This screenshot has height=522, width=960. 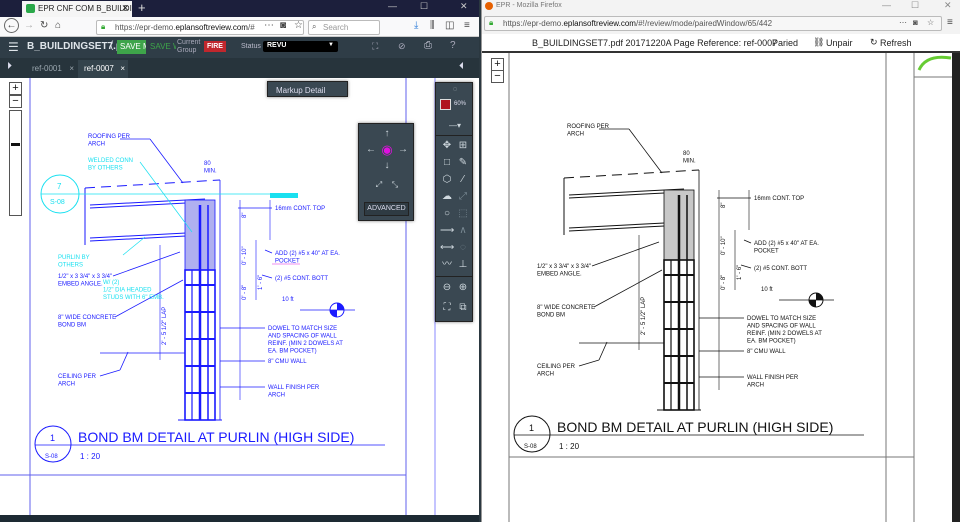 What do you see at coordinates (447, 163) in the screenshot?
I see `rectangle-icon: □` at bounding box center [447, 163].